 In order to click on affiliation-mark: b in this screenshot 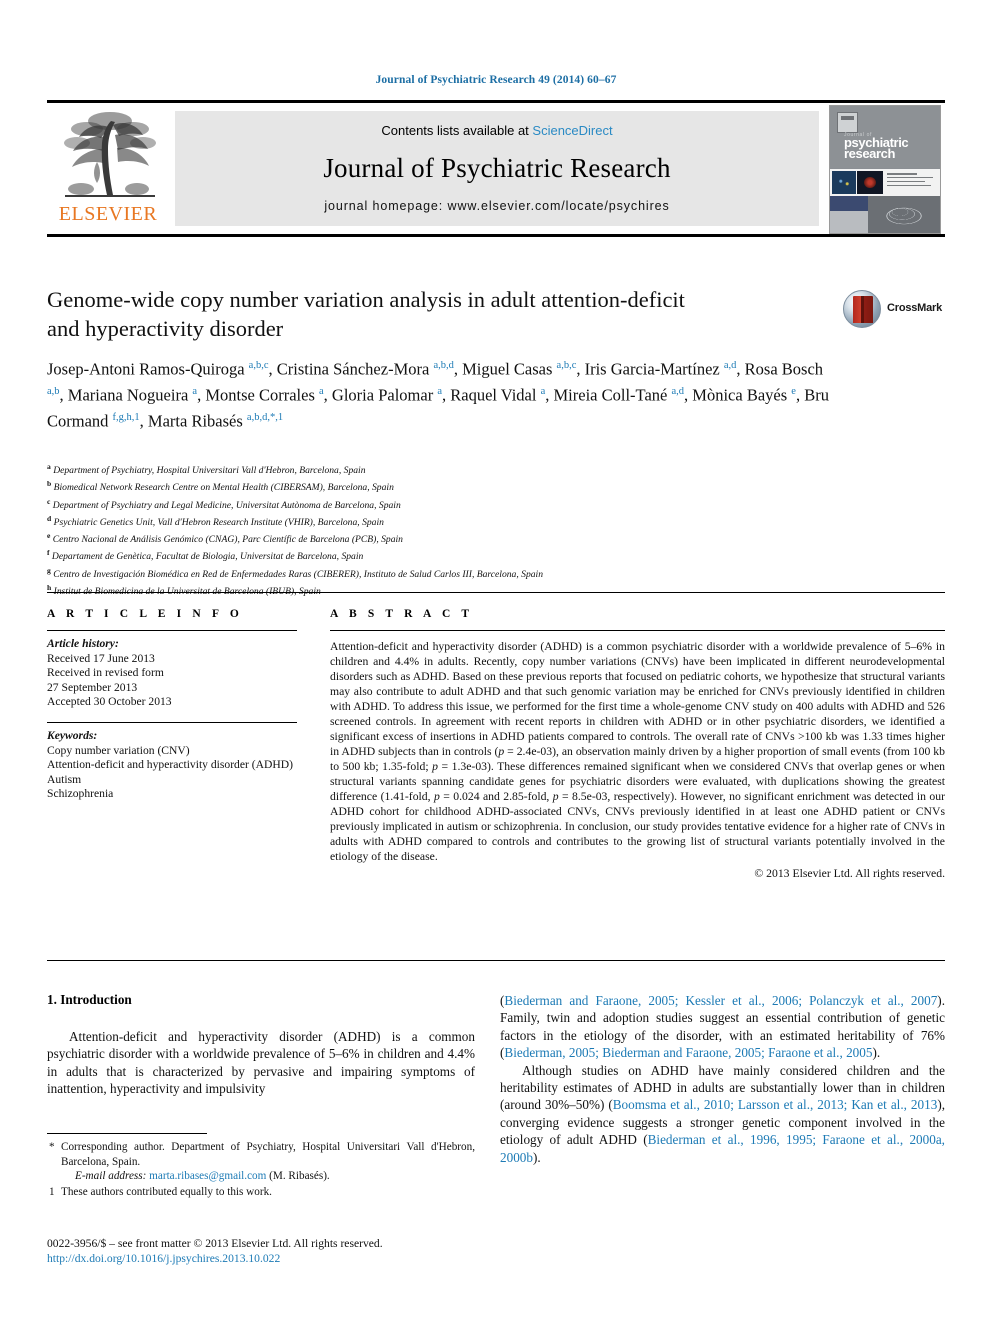, I will do `click(49, 484)`.